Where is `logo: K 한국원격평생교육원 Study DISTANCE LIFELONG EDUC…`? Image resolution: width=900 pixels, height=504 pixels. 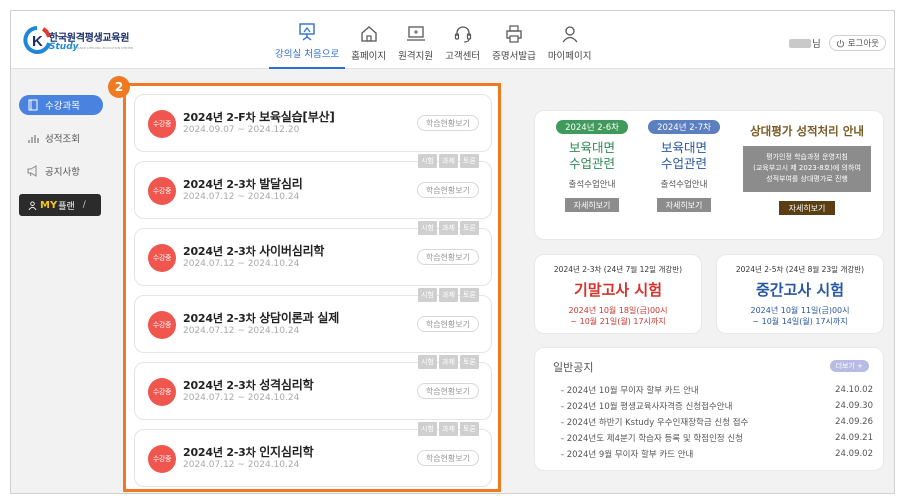 logo: K 한국원격평생교육원 Study DISTANCE LIFELONG EDUC… is located at coordinates (88, 41).